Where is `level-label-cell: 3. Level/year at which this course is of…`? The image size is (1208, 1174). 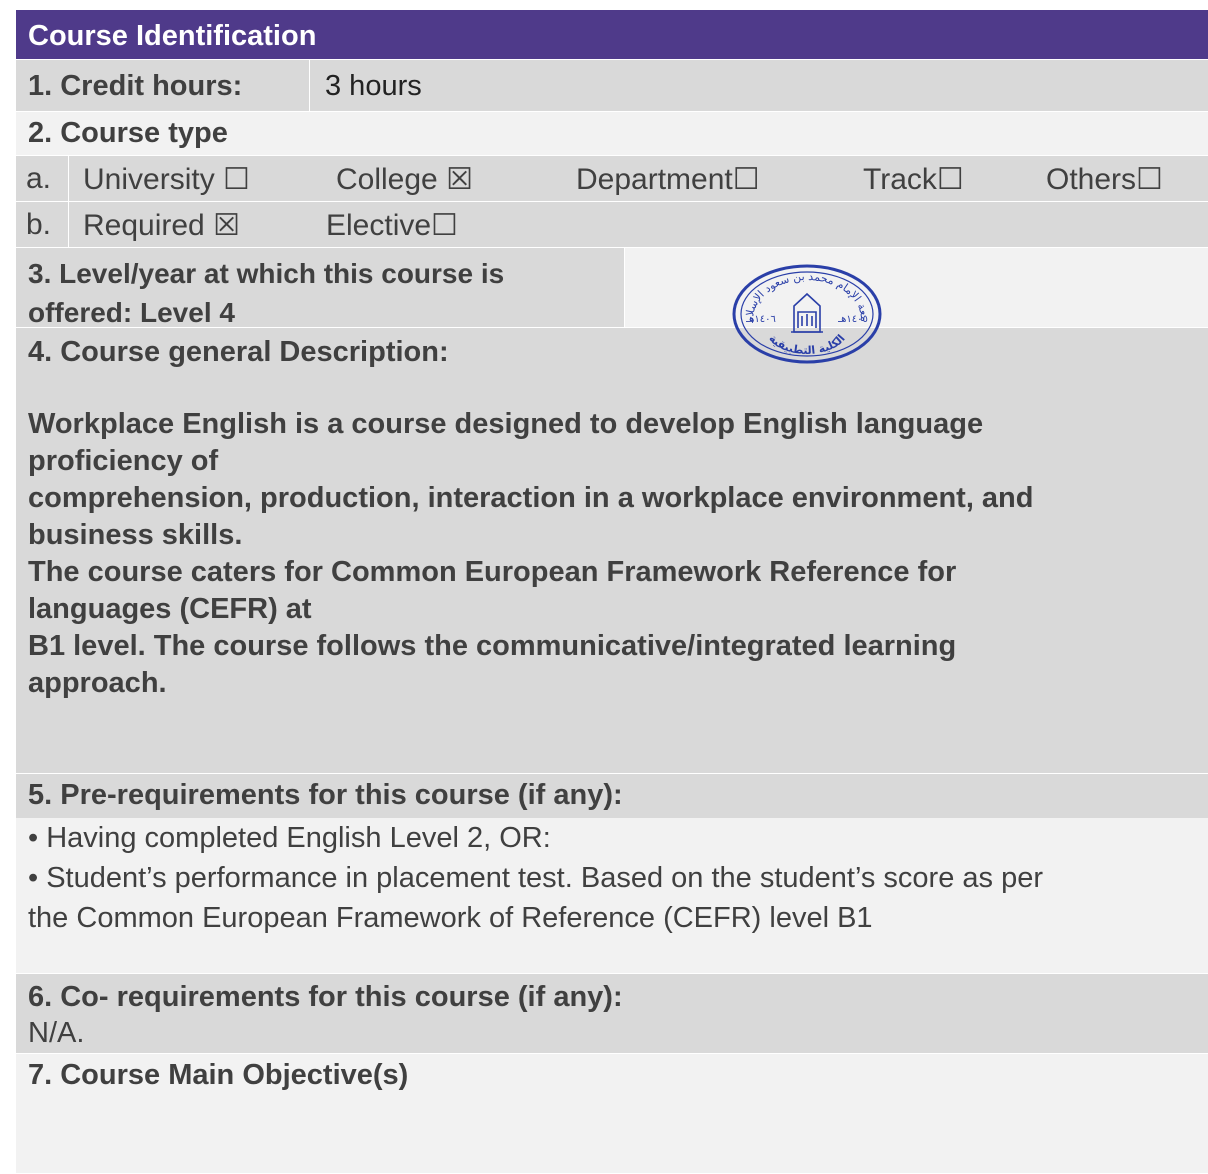
level-label-cell: 3. Level/year at which this course is of… is located at coordinates (320, 288).